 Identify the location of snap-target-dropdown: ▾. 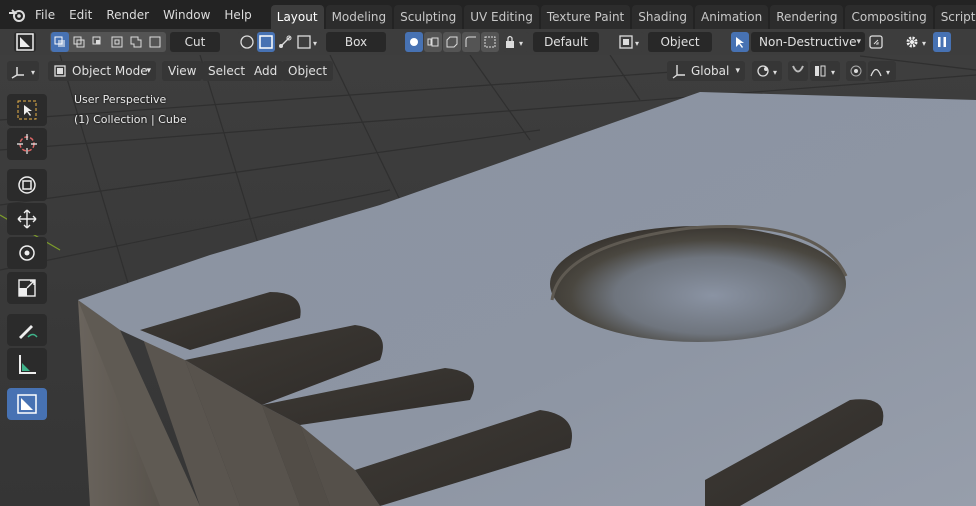
(825, 71).